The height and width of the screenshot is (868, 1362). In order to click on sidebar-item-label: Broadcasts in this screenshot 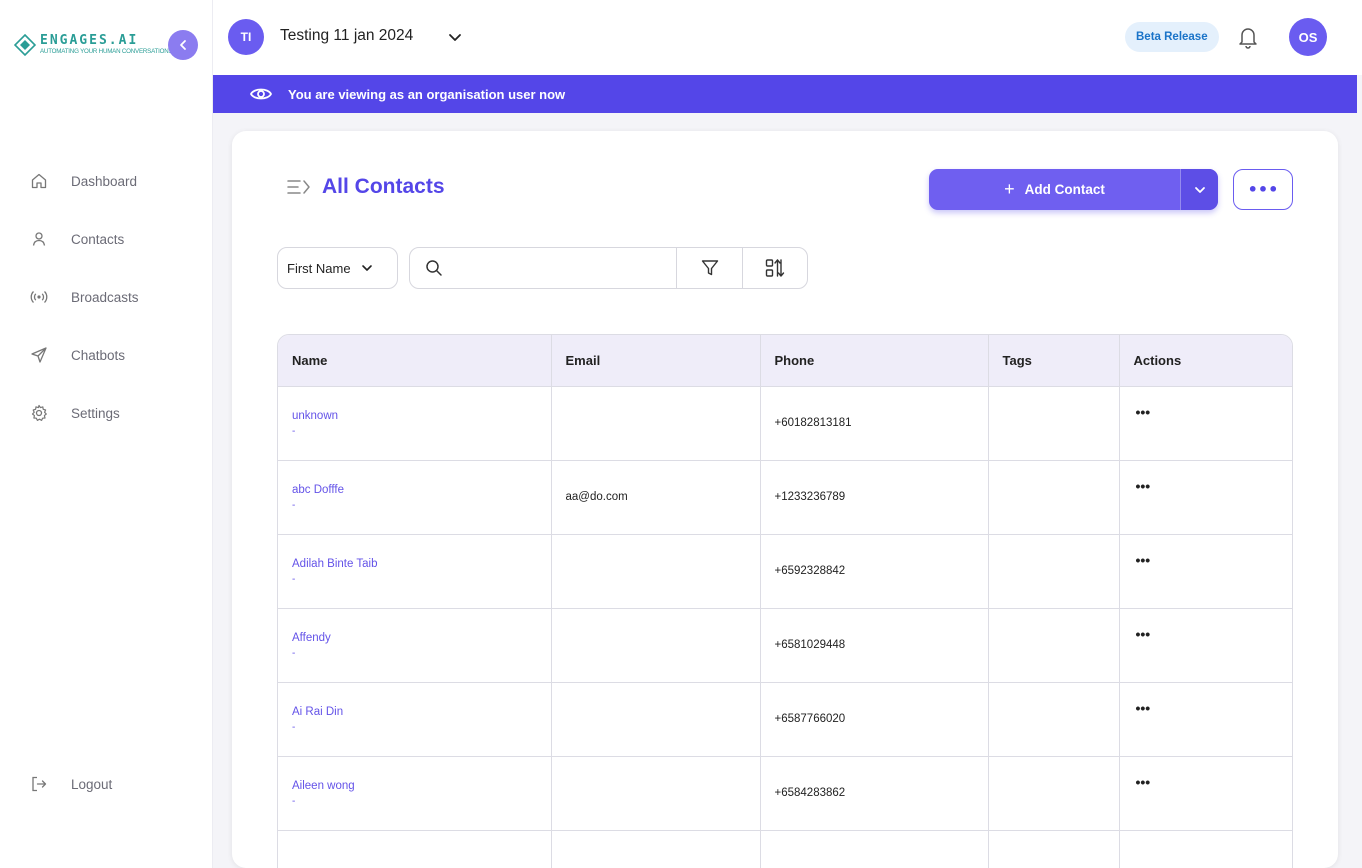, I will do `click(105, 297)`.